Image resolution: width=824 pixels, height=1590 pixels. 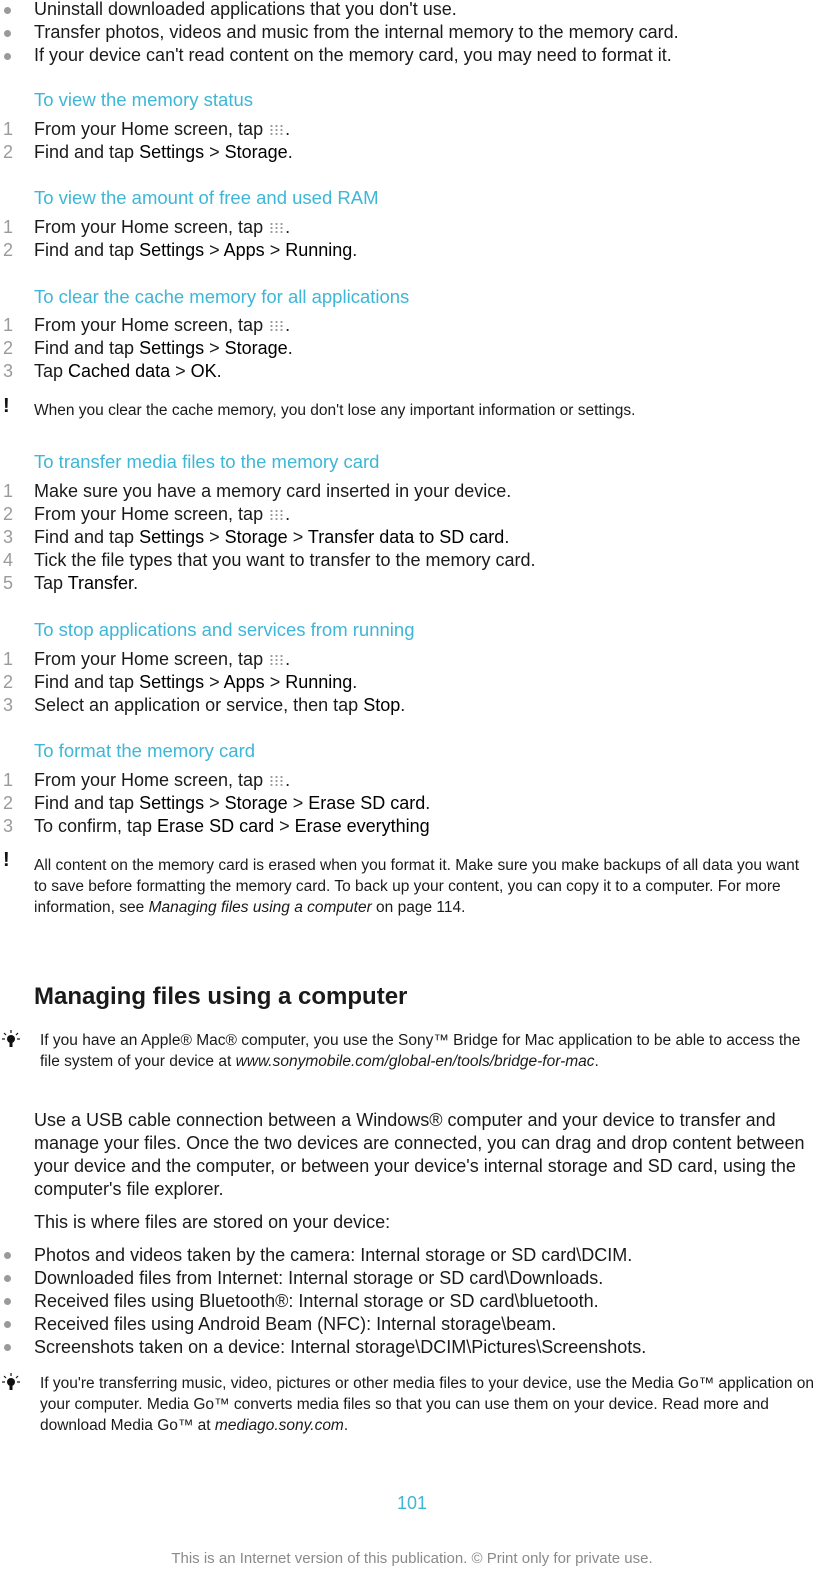 I want to click on mediago-link: mediago.sony.com, so click(x=279, y=1425).